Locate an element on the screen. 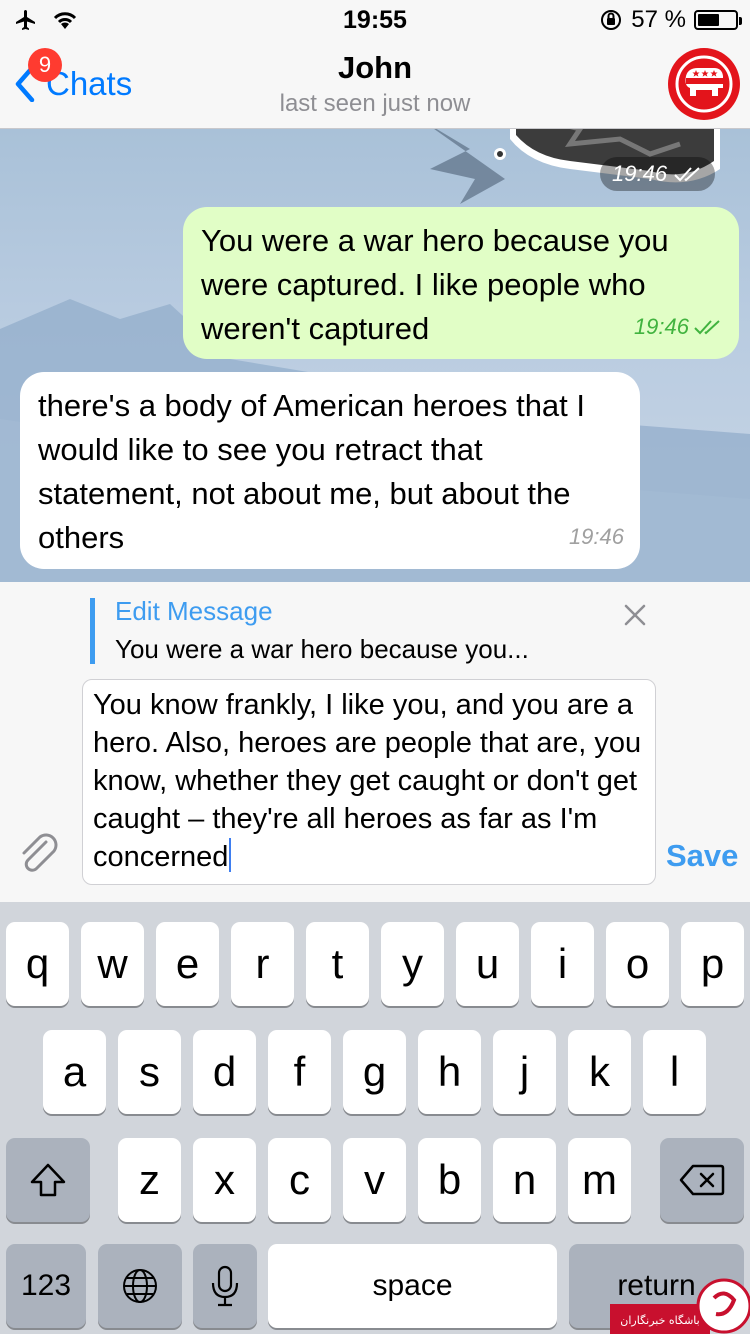 The width and height of the screenshot is (750, 1334). key-m: m is located at coordinates (599, 1180).